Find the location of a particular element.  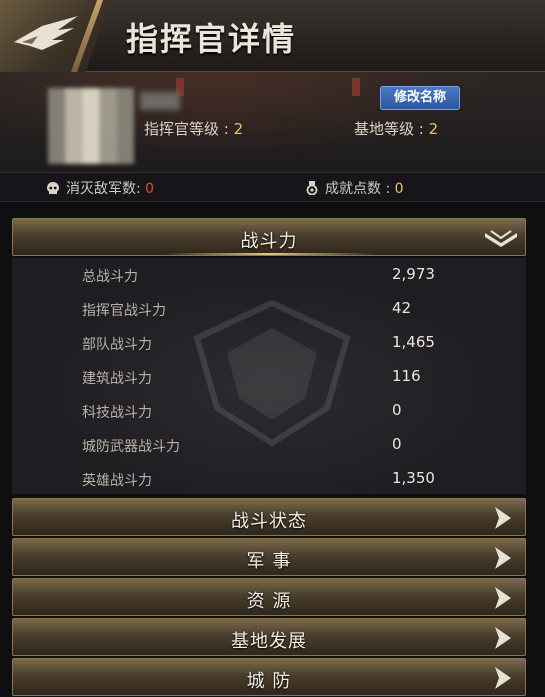

power-row-label: 部队战斗力 is located at coordinates (117, 345).